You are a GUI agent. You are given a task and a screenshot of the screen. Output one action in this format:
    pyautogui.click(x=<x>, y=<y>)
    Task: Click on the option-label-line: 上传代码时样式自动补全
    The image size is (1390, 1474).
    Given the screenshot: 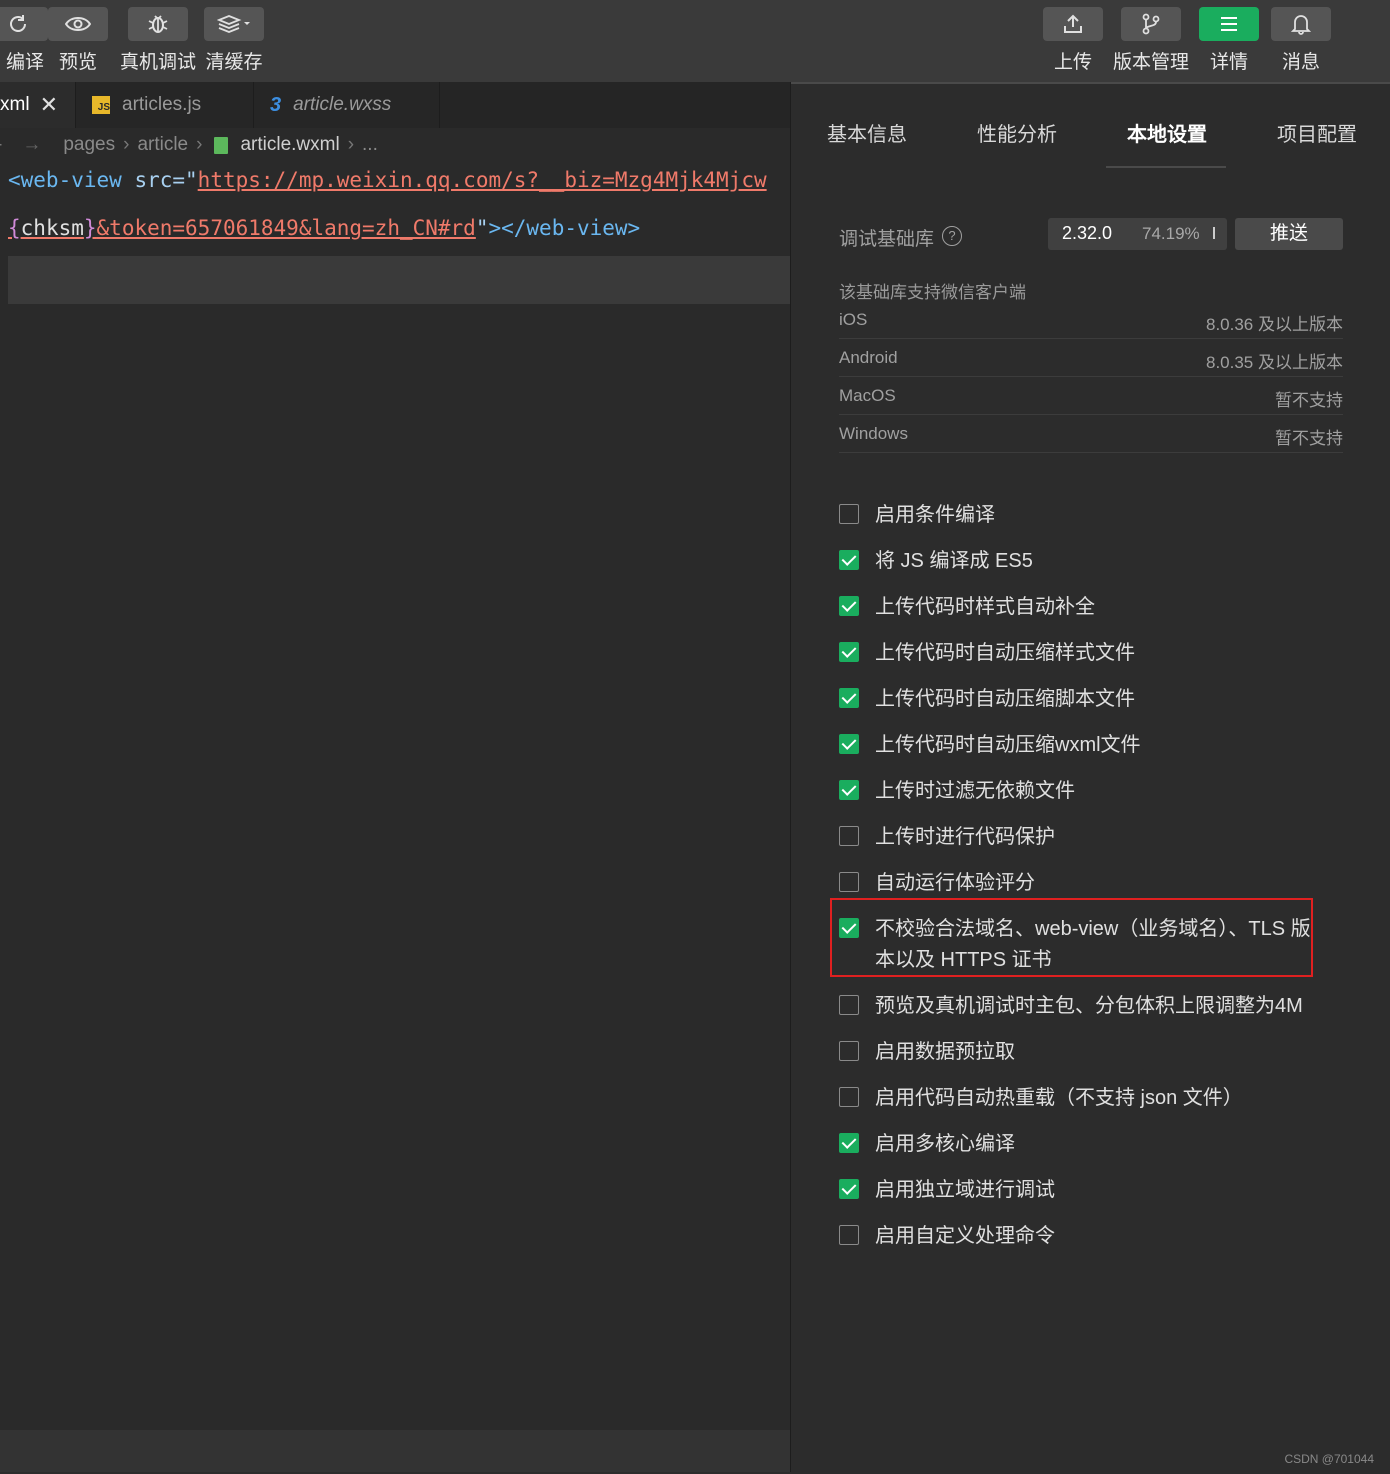 What is the action you would take?
    pyautogui.click(x=985, y=607)
    